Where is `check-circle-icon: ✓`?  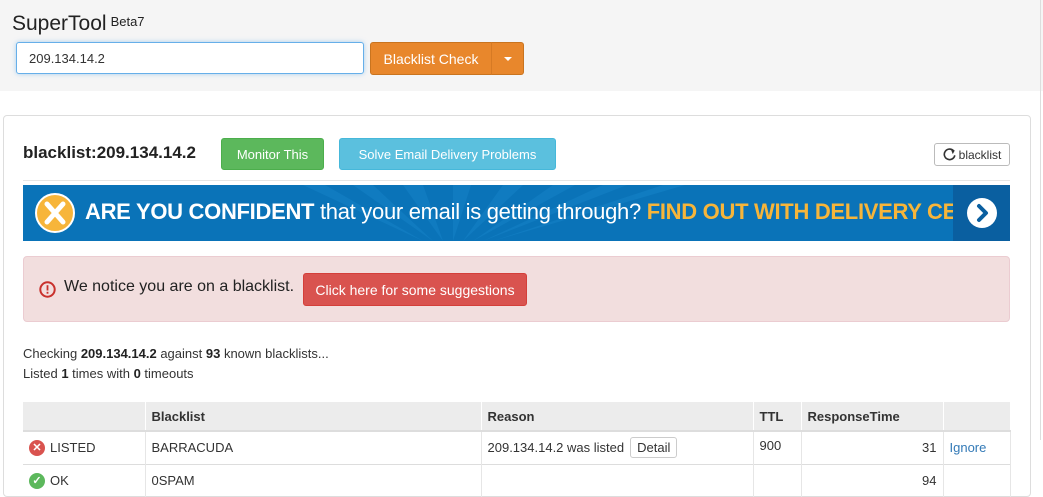
check-circle-icon: ✓ is located at coordinates (37, 480).